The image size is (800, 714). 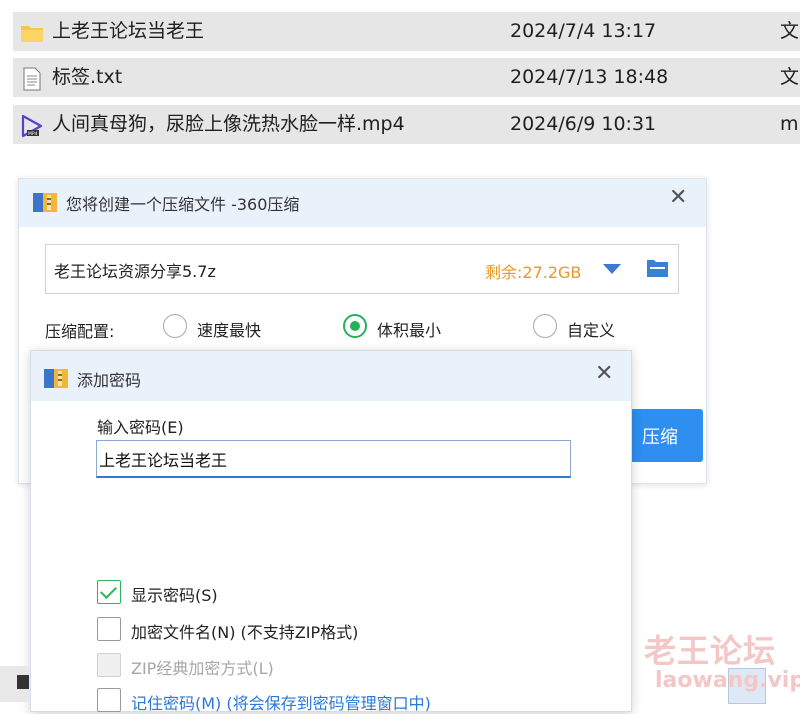 I want to click on checkbox-label: 记住密码(M) (将会保存到密码管理窗口中), so click(x=281, y=703).